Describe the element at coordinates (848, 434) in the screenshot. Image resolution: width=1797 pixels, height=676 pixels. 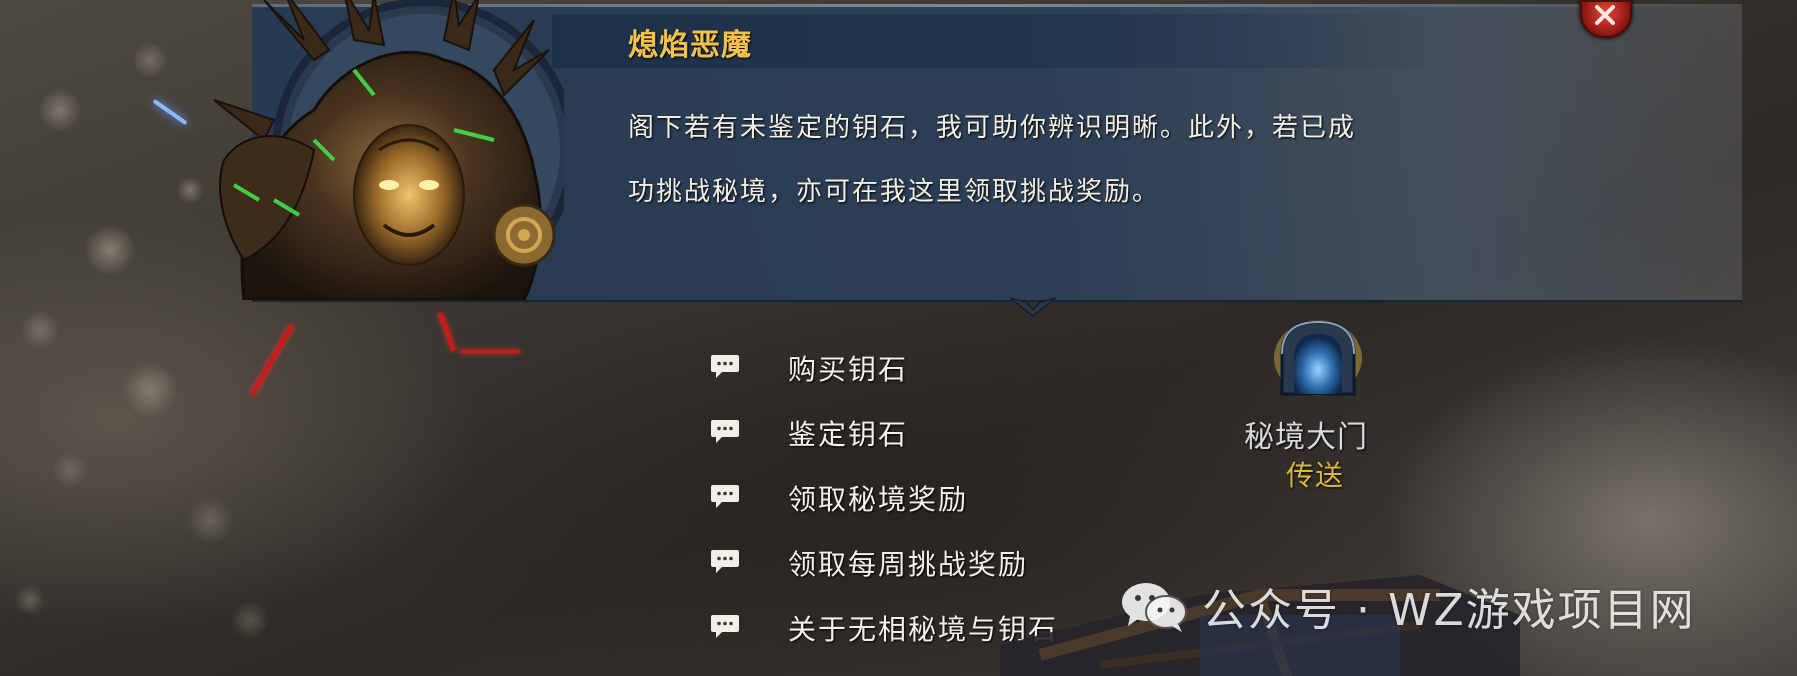
I see `option-label: 鉴定钥石` at that location.